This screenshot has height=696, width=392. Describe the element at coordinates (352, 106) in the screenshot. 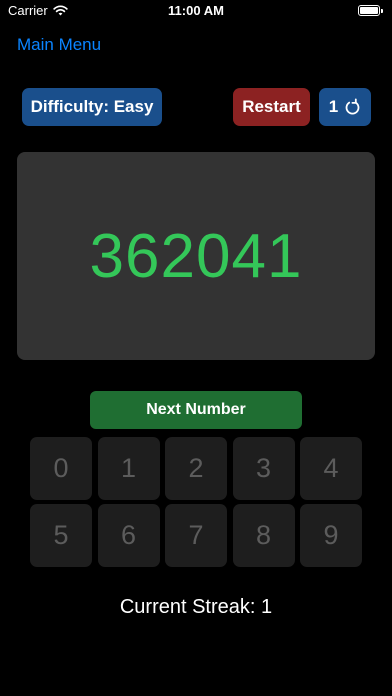

I see `refresh-icon` at that location.